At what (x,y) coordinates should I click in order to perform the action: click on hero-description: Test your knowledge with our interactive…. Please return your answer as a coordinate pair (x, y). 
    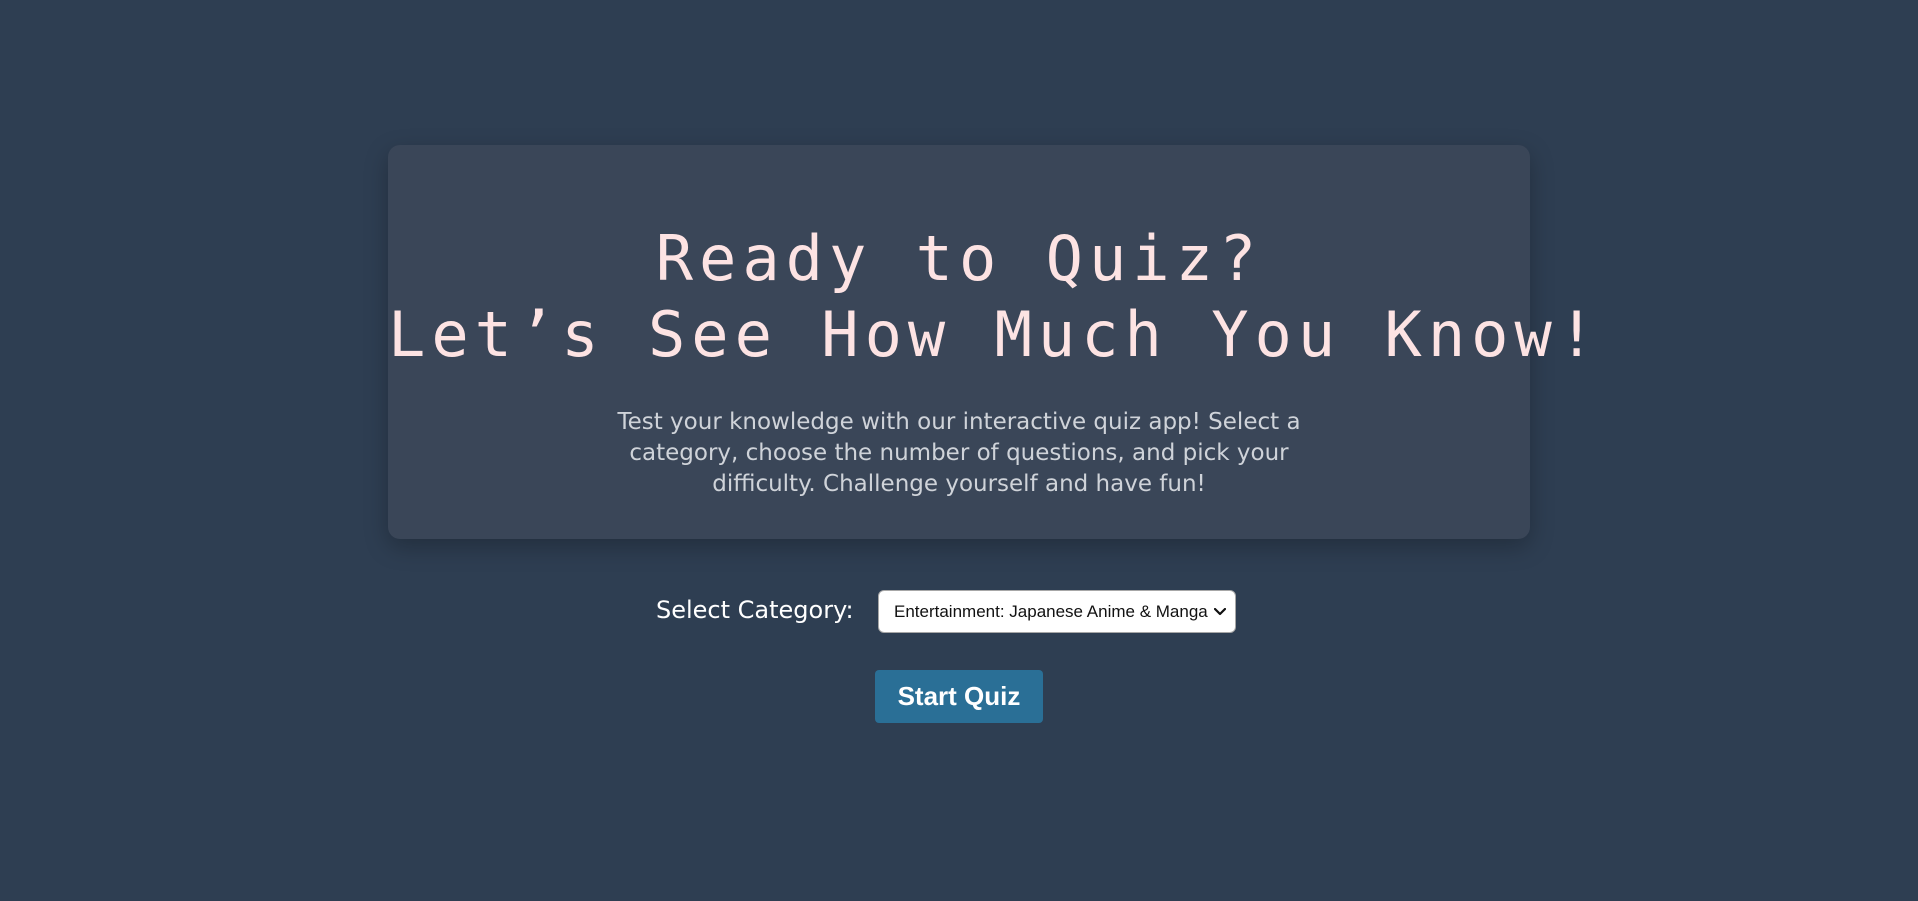
    Looking at the image, I should click on (959, 453).